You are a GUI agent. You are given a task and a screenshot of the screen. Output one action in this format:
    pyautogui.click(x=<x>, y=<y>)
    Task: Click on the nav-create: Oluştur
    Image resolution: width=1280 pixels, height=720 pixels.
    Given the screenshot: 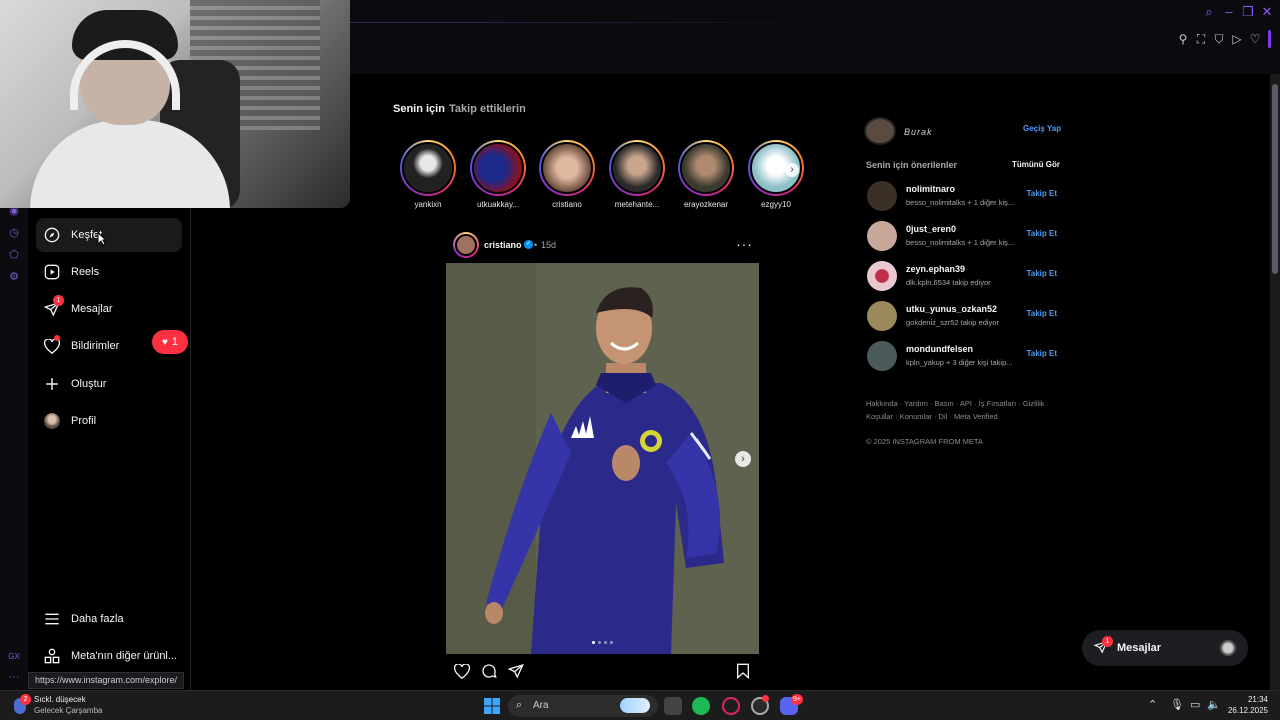 What is the action you would take?
    pyautogui.click(x=109, y=384)
    